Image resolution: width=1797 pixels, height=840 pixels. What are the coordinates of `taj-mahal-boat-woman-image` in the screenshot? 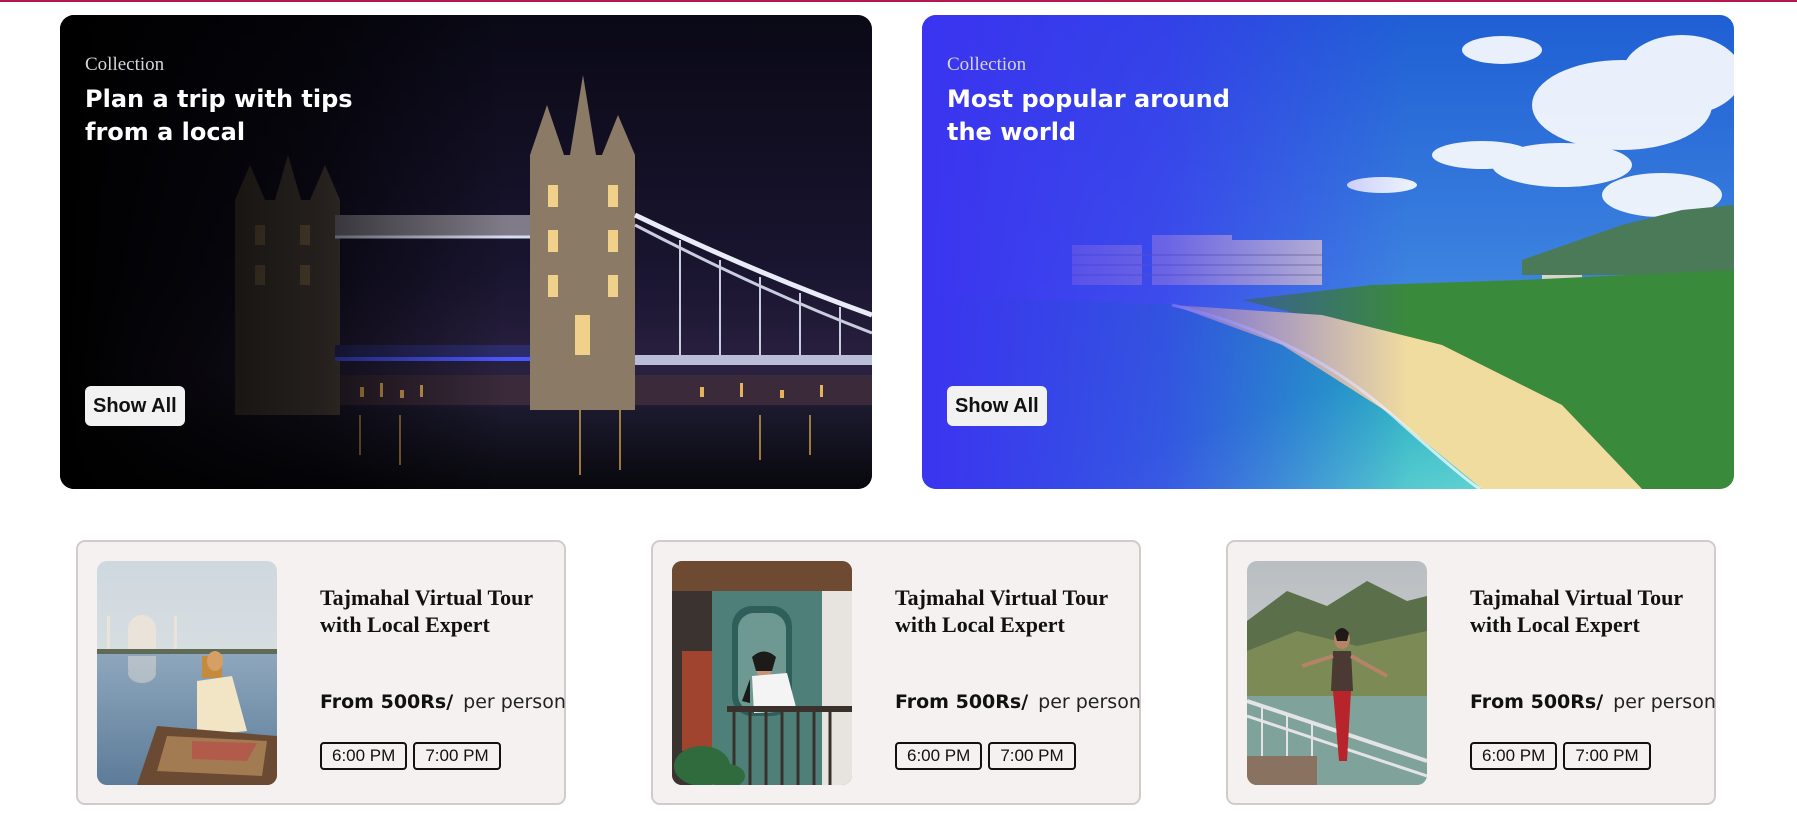 It's located at (187, 673).